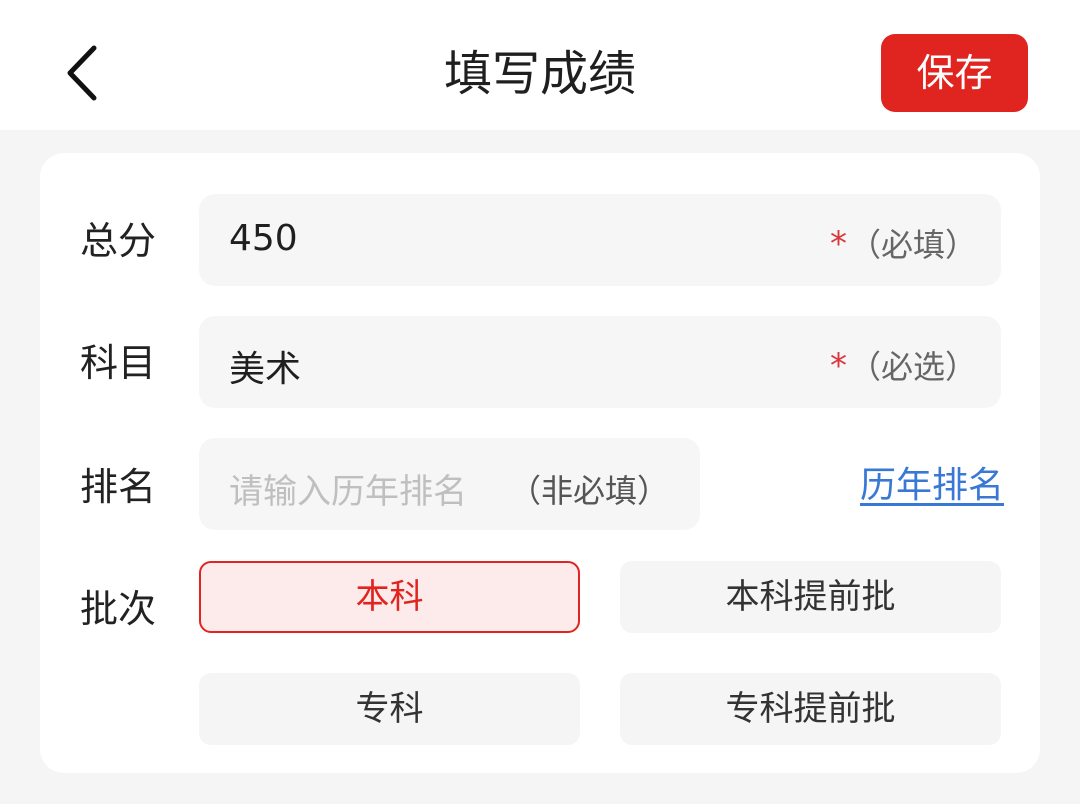 This screenshot has height=804, width=1080. Describe the element at coordinates (263, 238) in the screenshot. I see `total-score-value: 450` at that location.